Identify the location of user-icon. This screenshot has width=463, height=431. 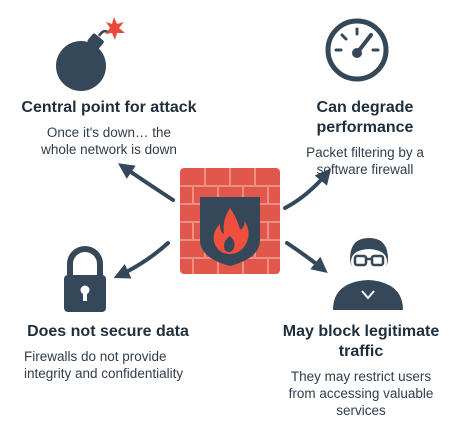
(368, 274).